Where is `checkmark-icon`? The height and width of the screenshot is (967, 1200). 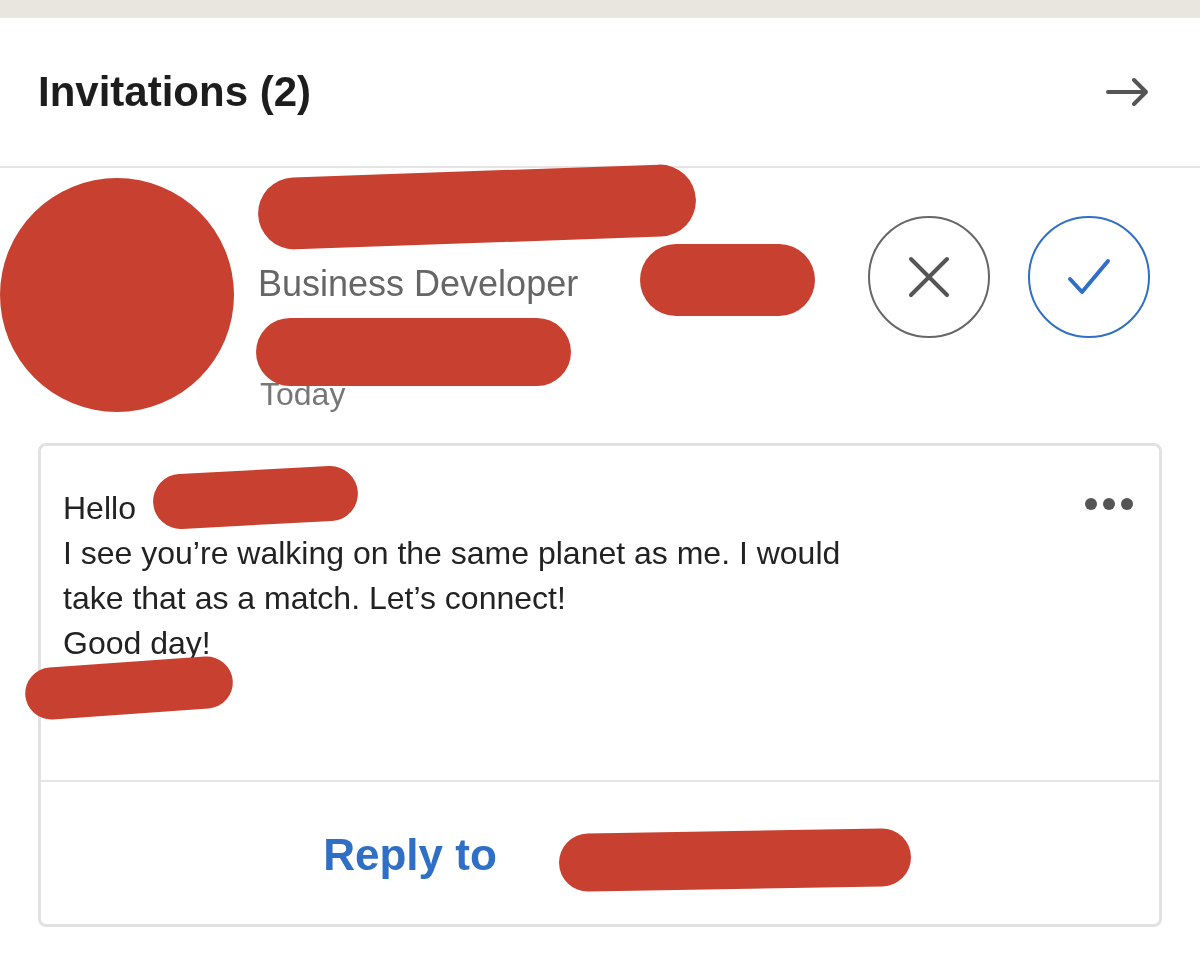 checkmark-icon is located at coordinates (1089, 277).